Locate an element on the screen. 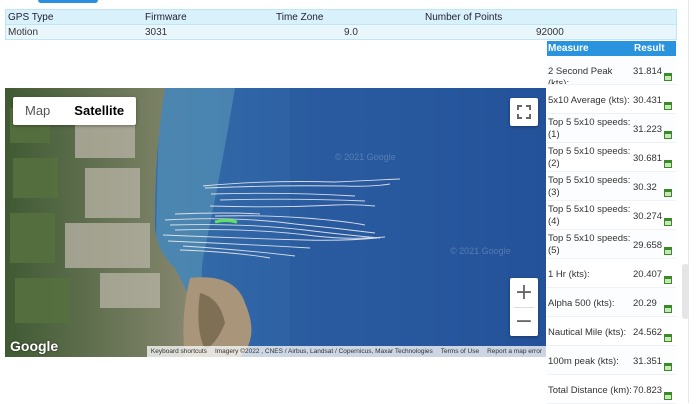  stat-row: Total Distance (km): 70.823 is located at coordinates (611, 389).